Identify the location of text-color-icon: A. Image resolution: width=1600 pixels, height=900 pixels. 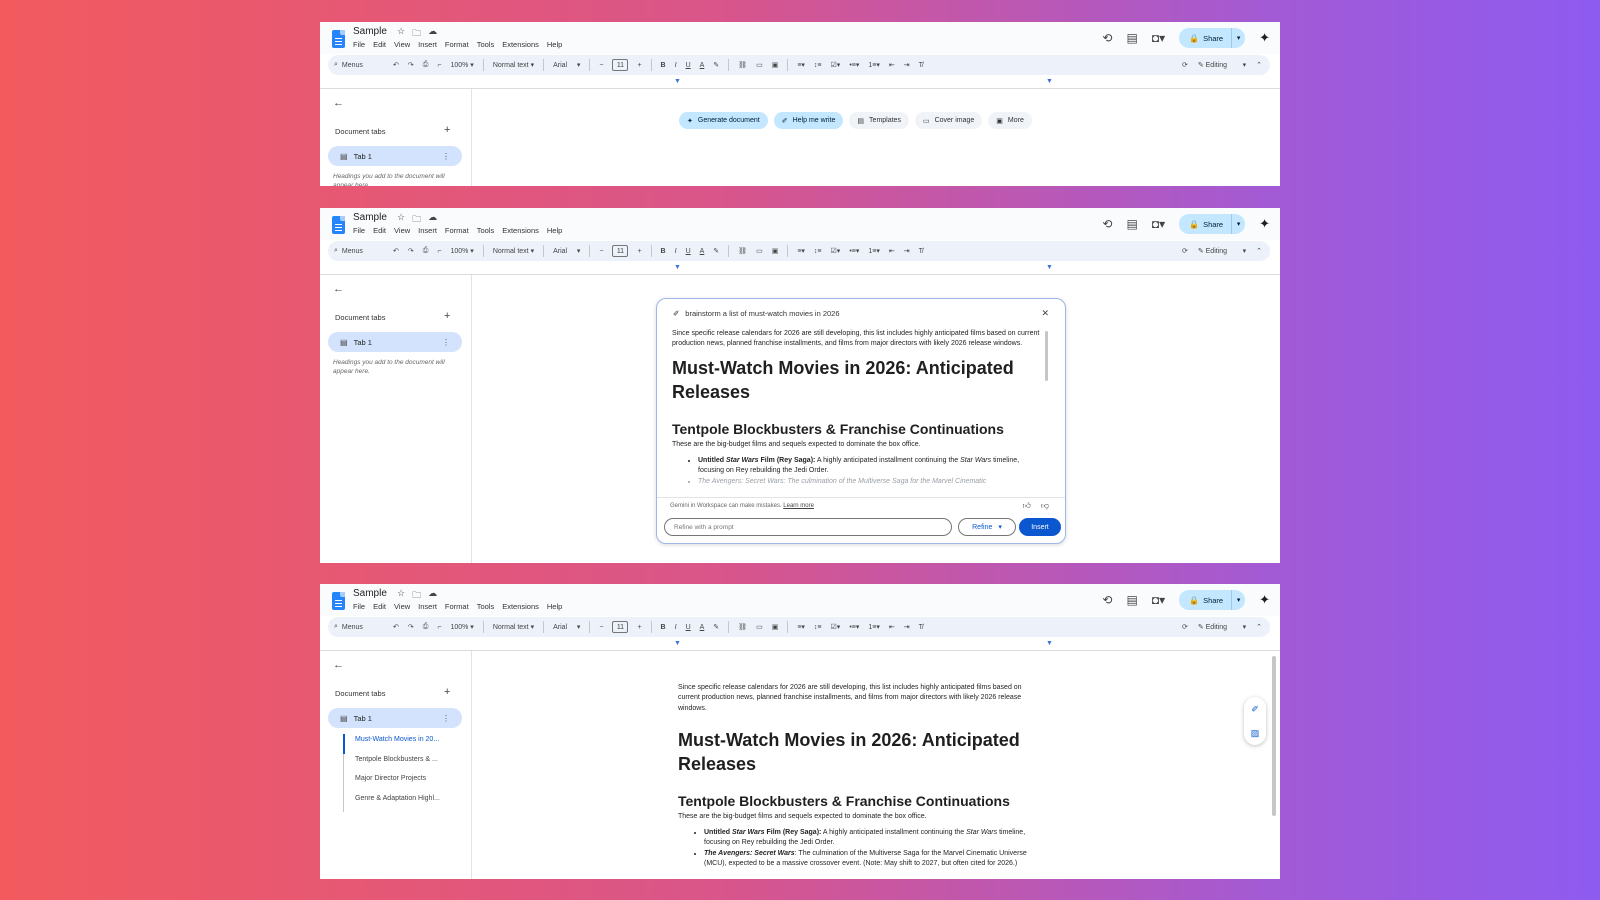
(702, 65).